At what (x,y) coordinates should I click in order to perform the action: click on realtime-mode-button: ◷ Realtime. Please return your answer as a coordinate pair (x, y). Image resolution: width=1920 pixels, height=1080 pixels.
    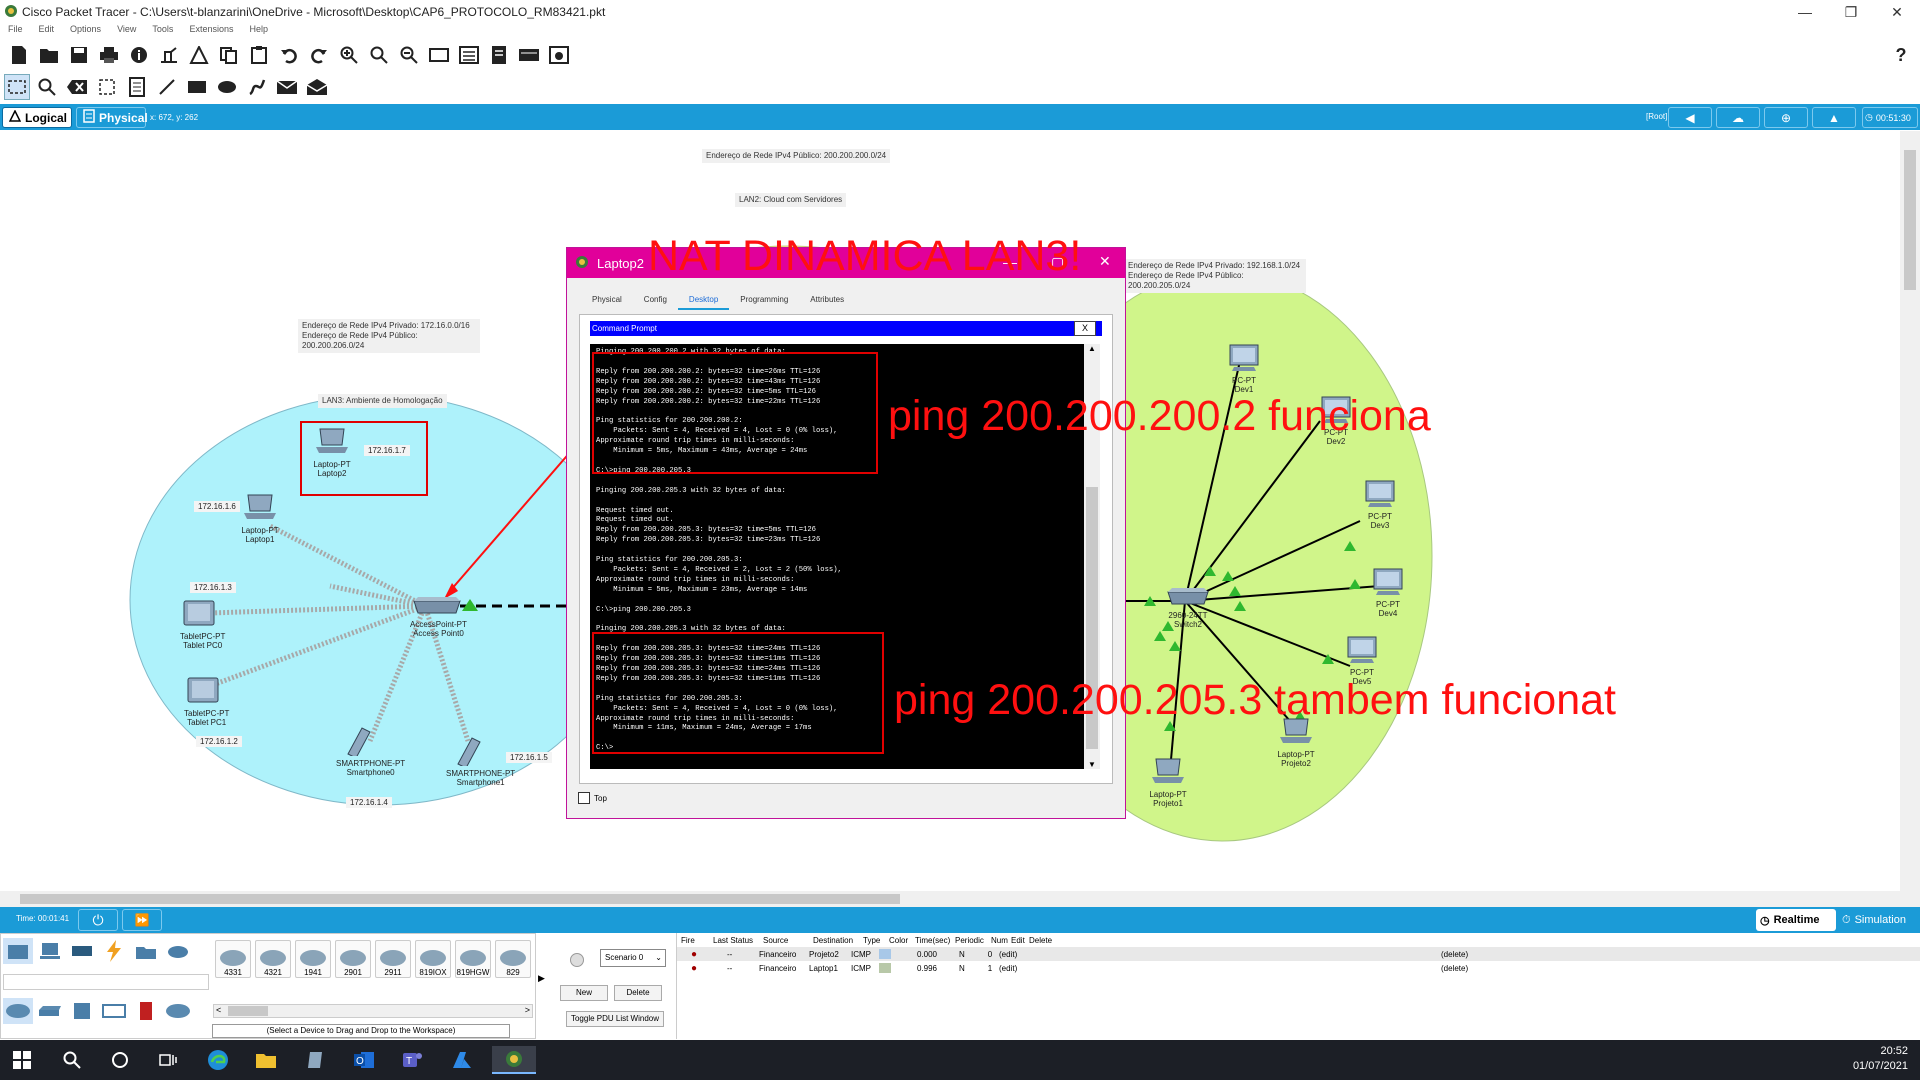
    Looking at the image, I should click on (1796, 920).